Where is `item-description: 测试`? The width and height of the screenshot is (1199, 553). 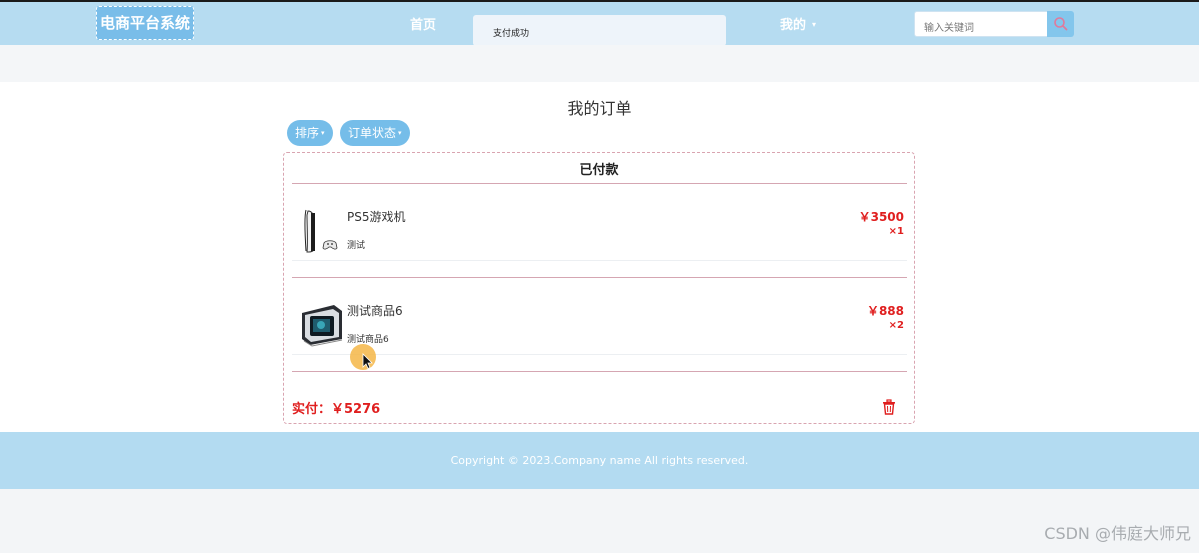
item-description: 测试 is located at coordinates (356, 246).